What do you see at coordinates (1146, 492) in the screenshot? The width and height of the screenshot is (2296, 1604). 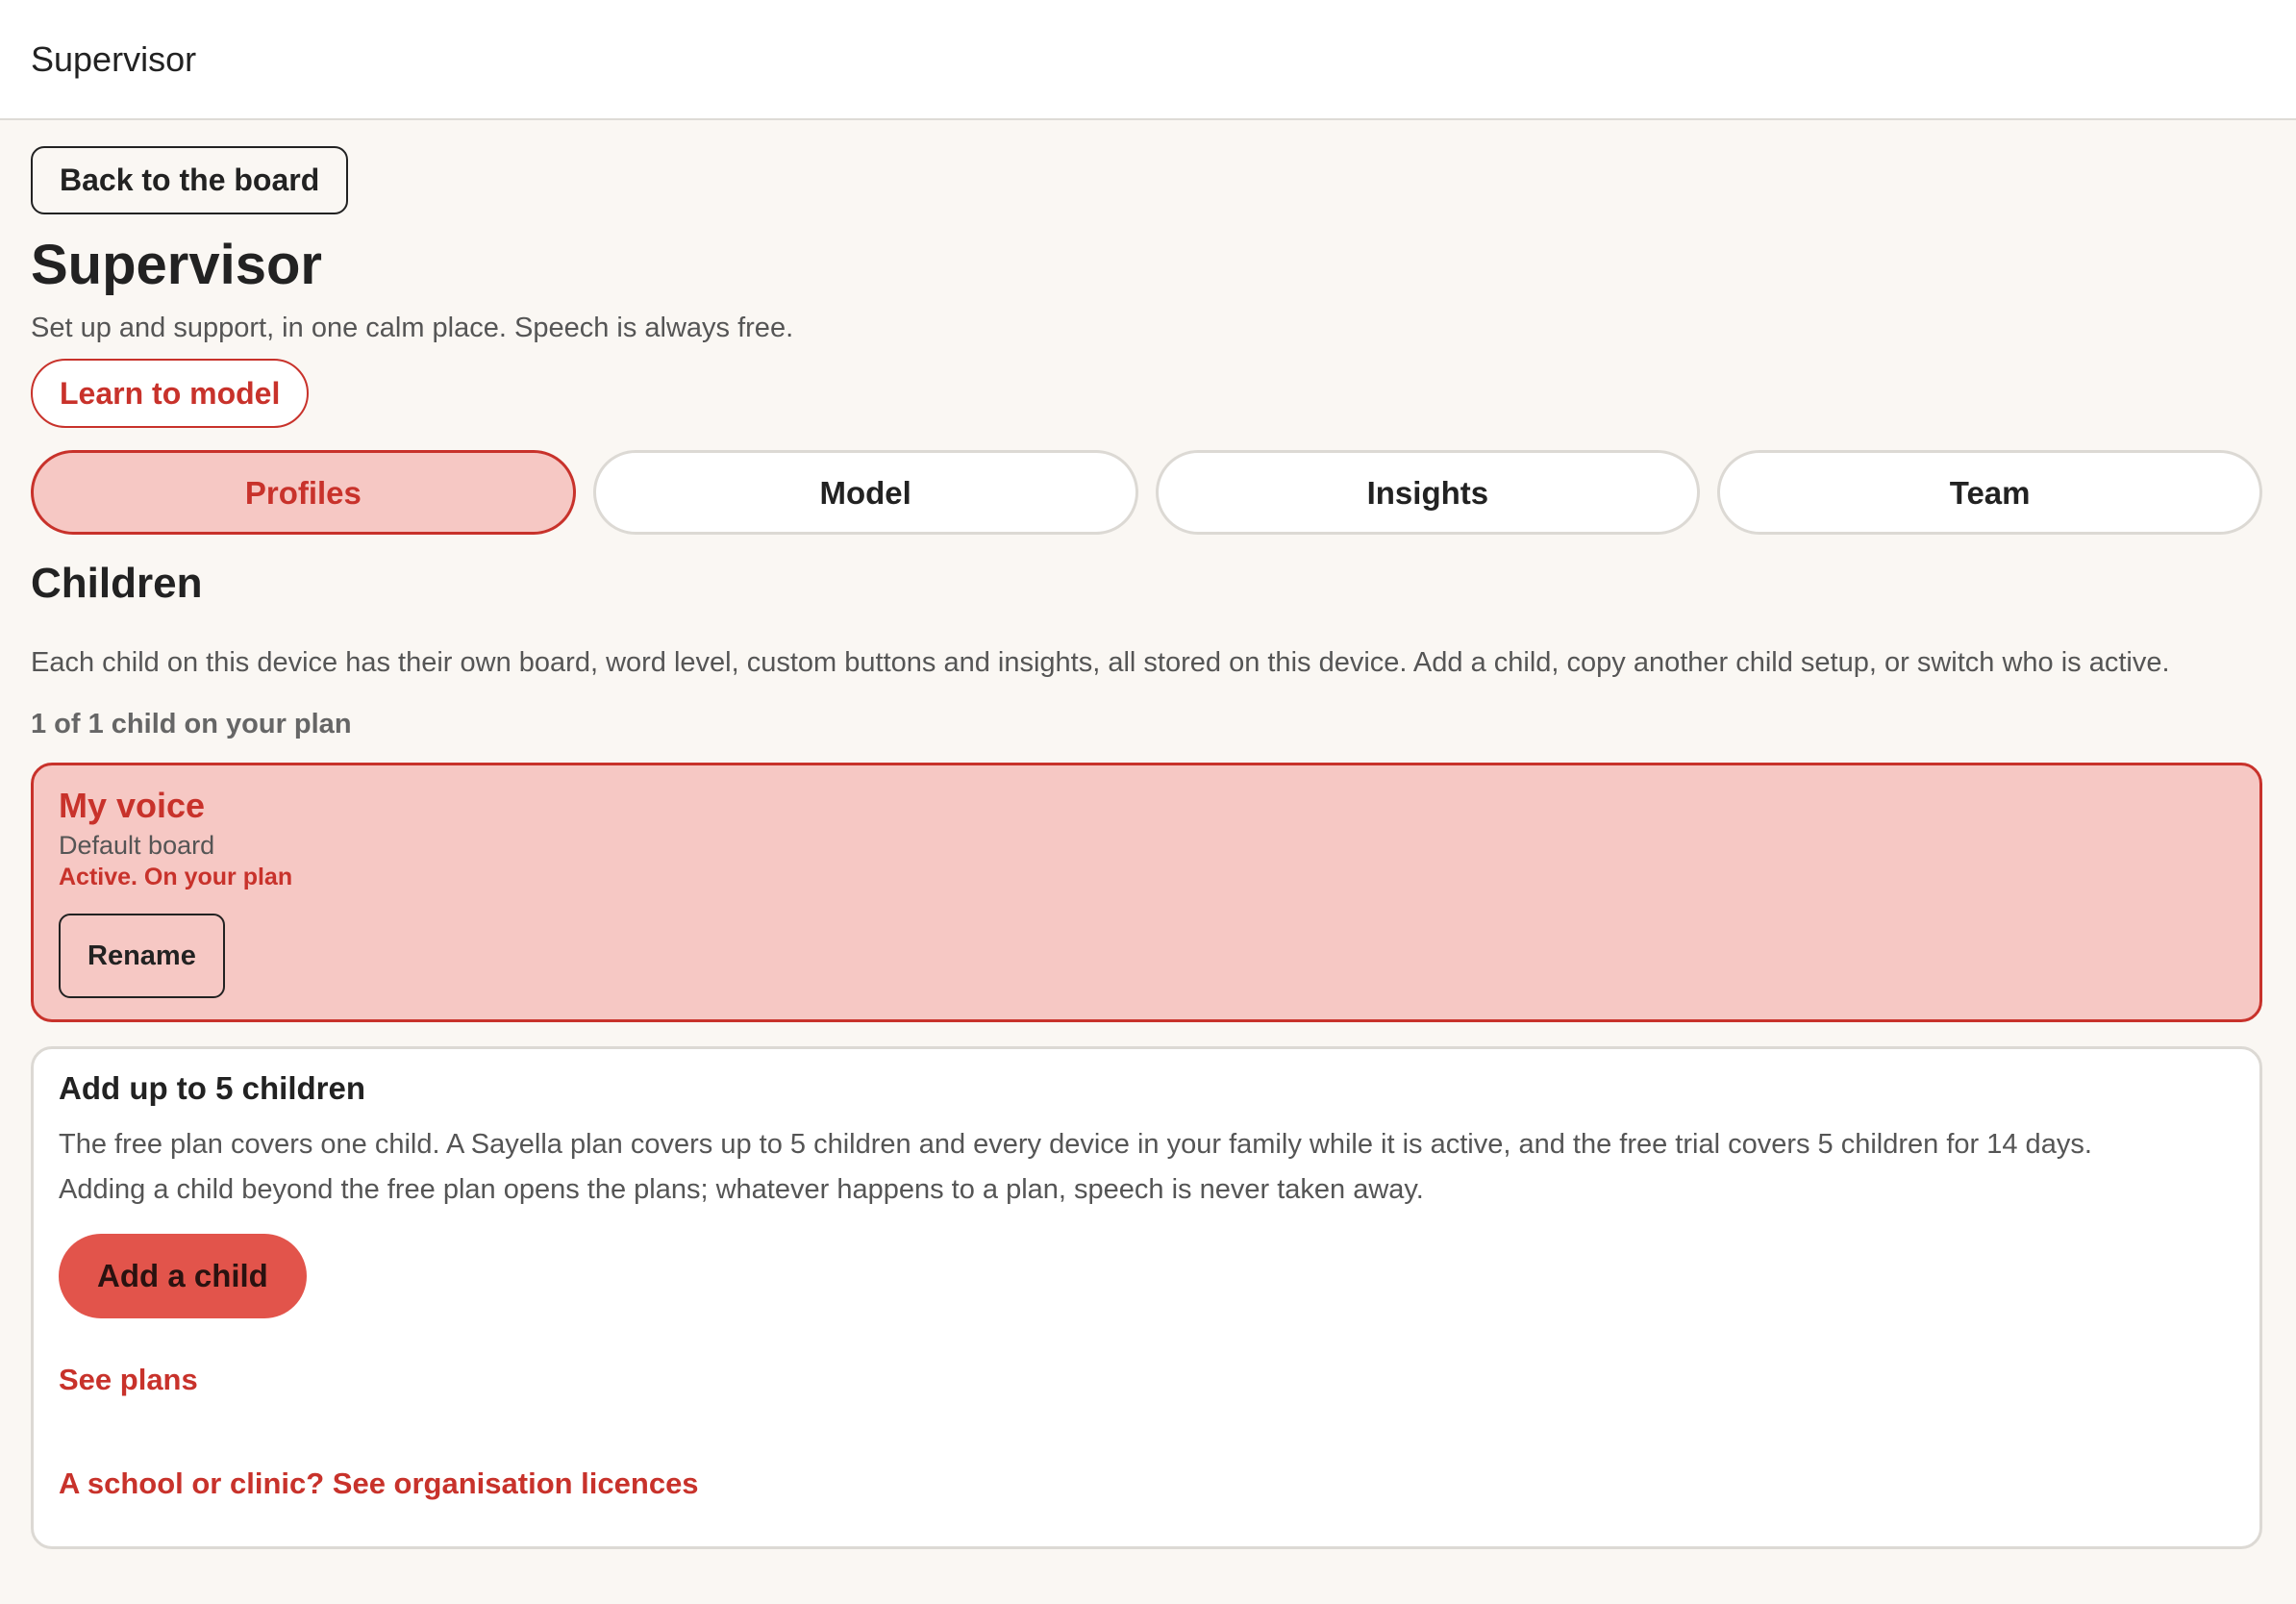 I see `tab-bar: Profiles Model Insights Team` at bounding box center [1146, 492].